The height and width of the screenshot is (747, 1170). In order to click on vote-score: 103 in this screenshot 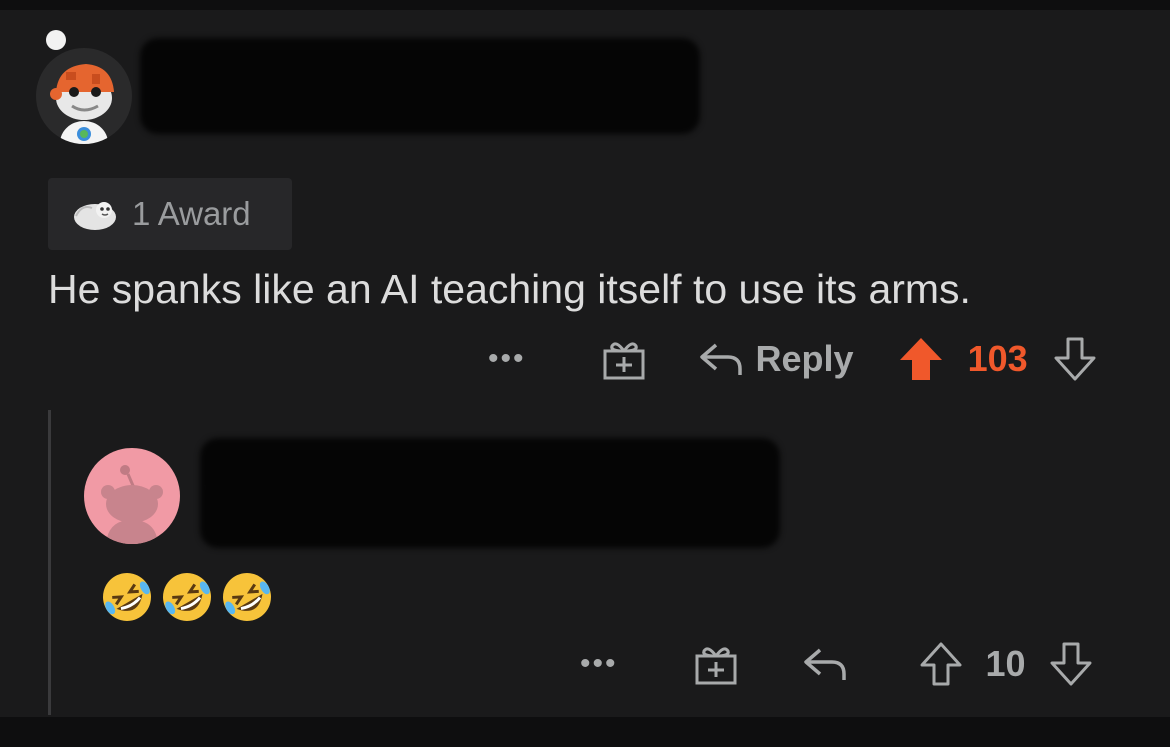, I will do `click(997, 358)`.